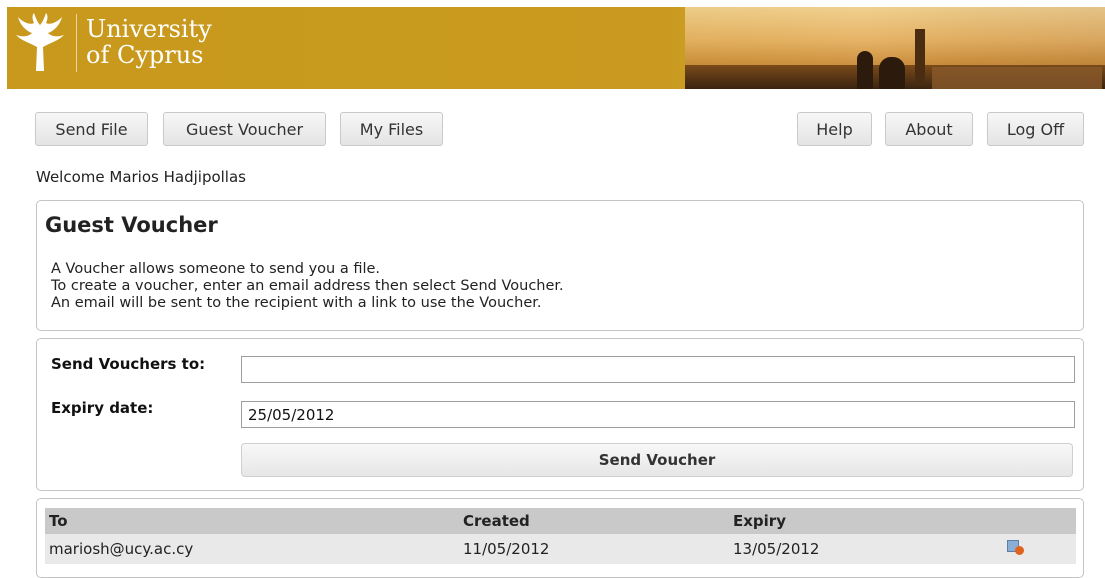  I want to click on delete-voucher-icon, so click(1015, 547).